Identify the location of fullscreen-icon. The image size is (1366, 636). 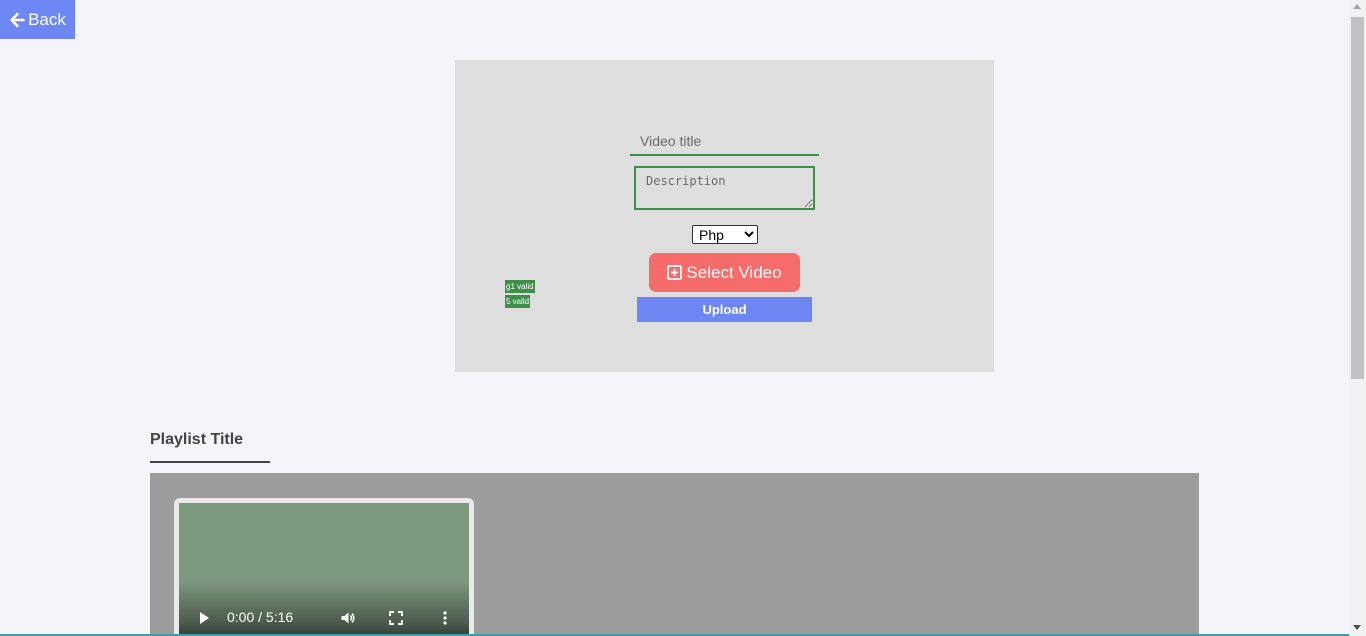
(396, 618).